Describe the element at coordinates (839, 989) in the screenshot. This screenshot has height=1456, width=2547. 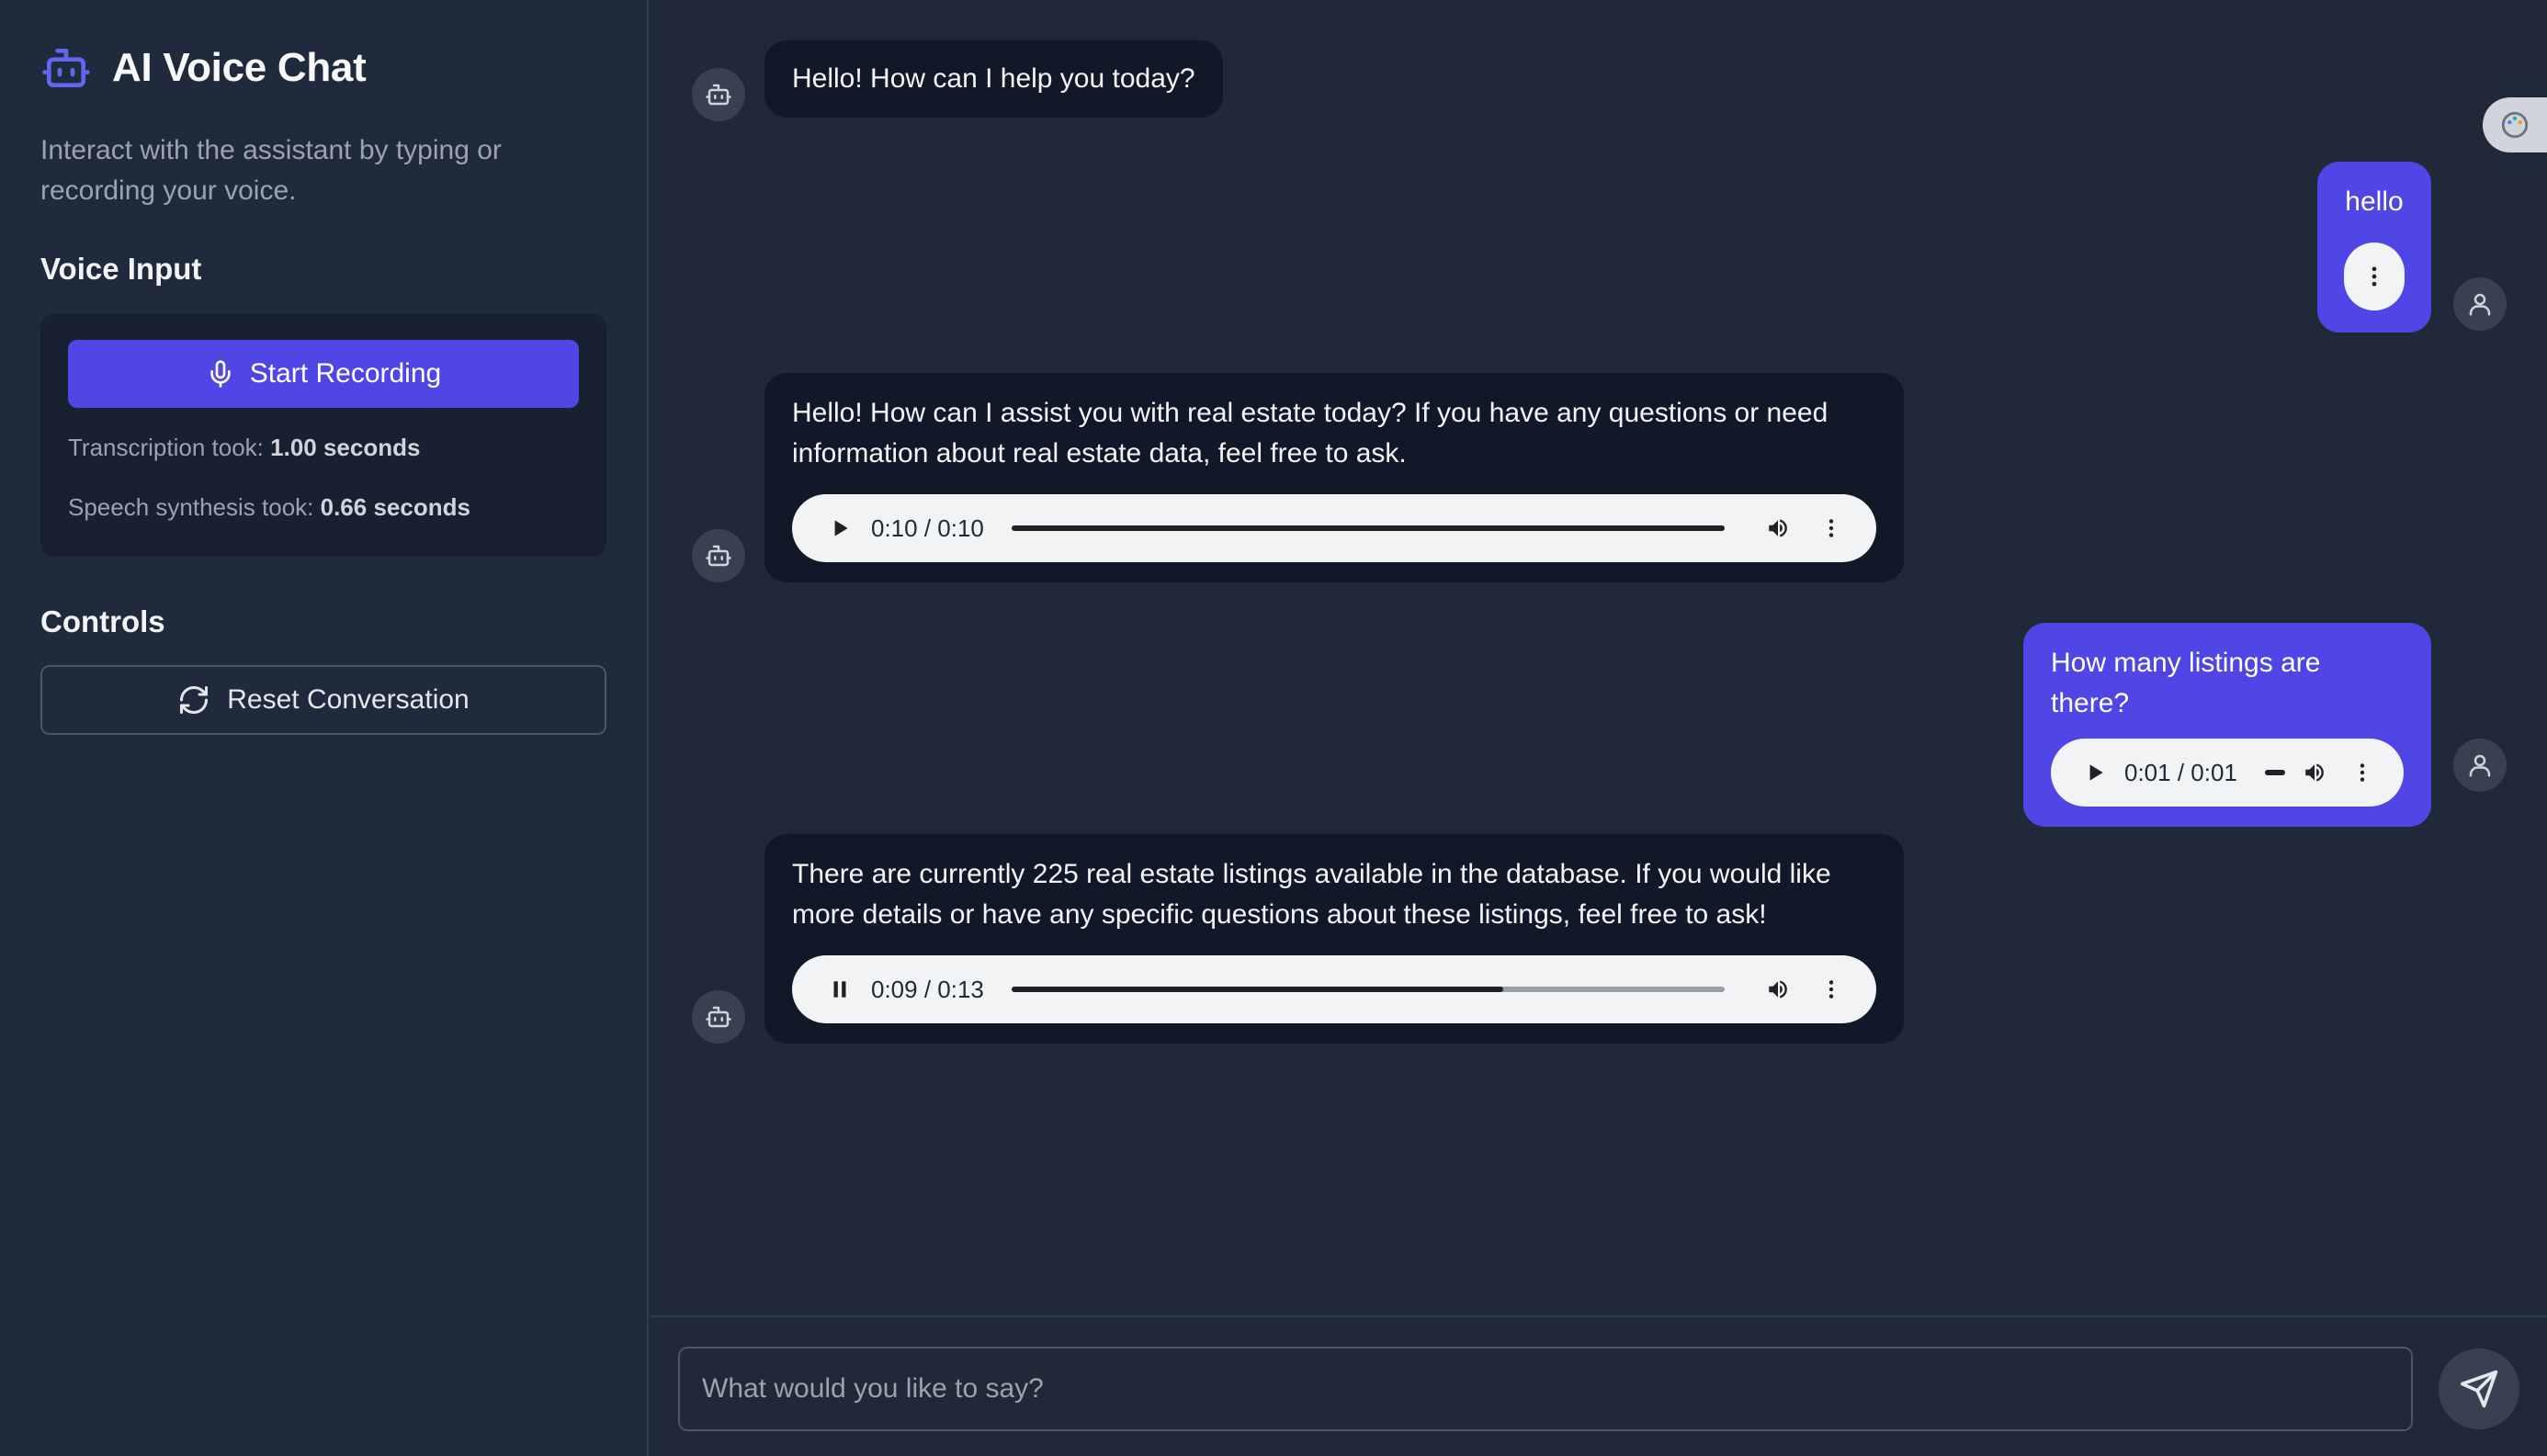
I see `pause-icon` at that location.